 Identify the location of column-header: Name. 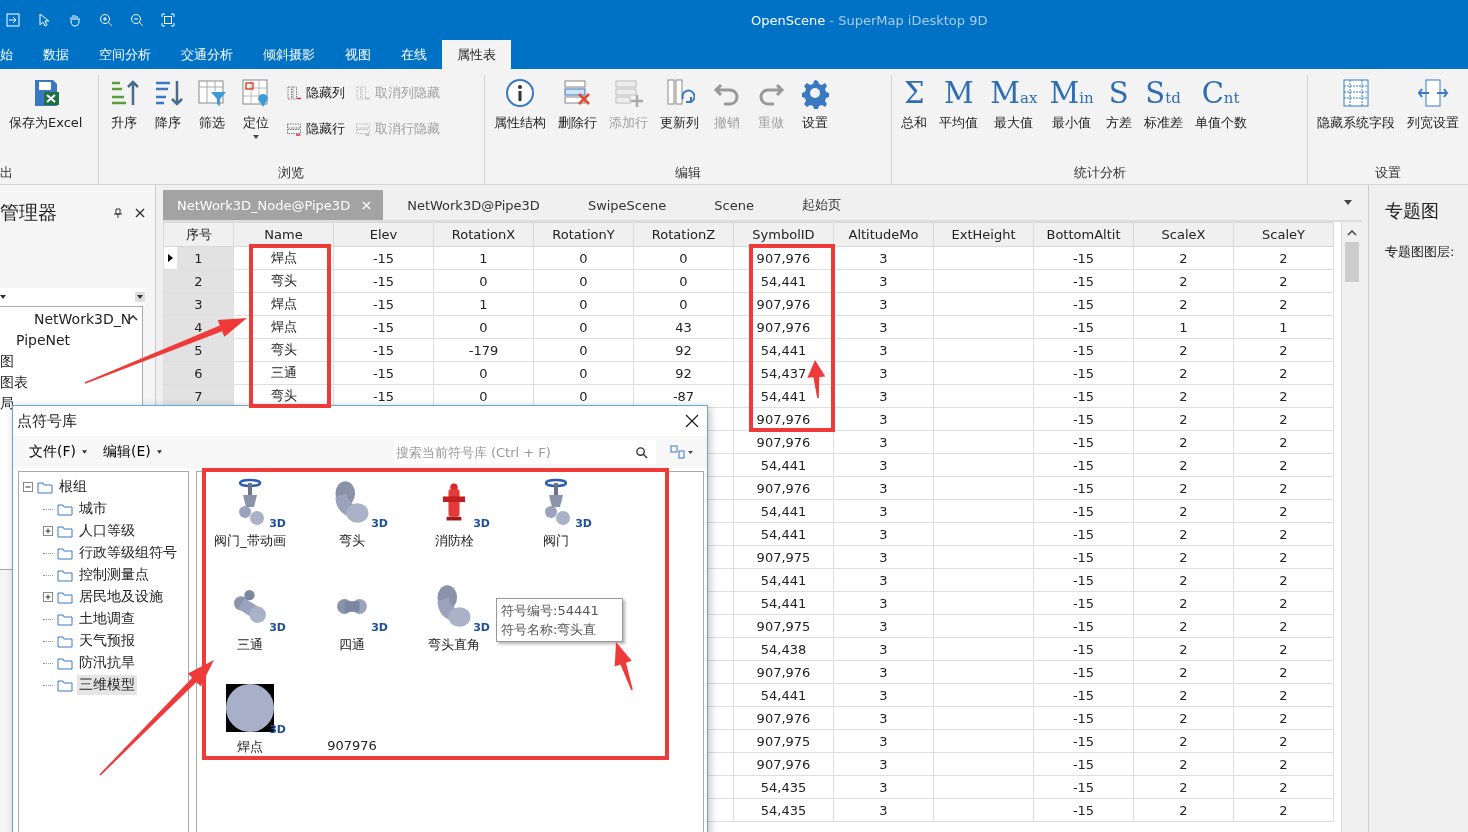
(283, 234).